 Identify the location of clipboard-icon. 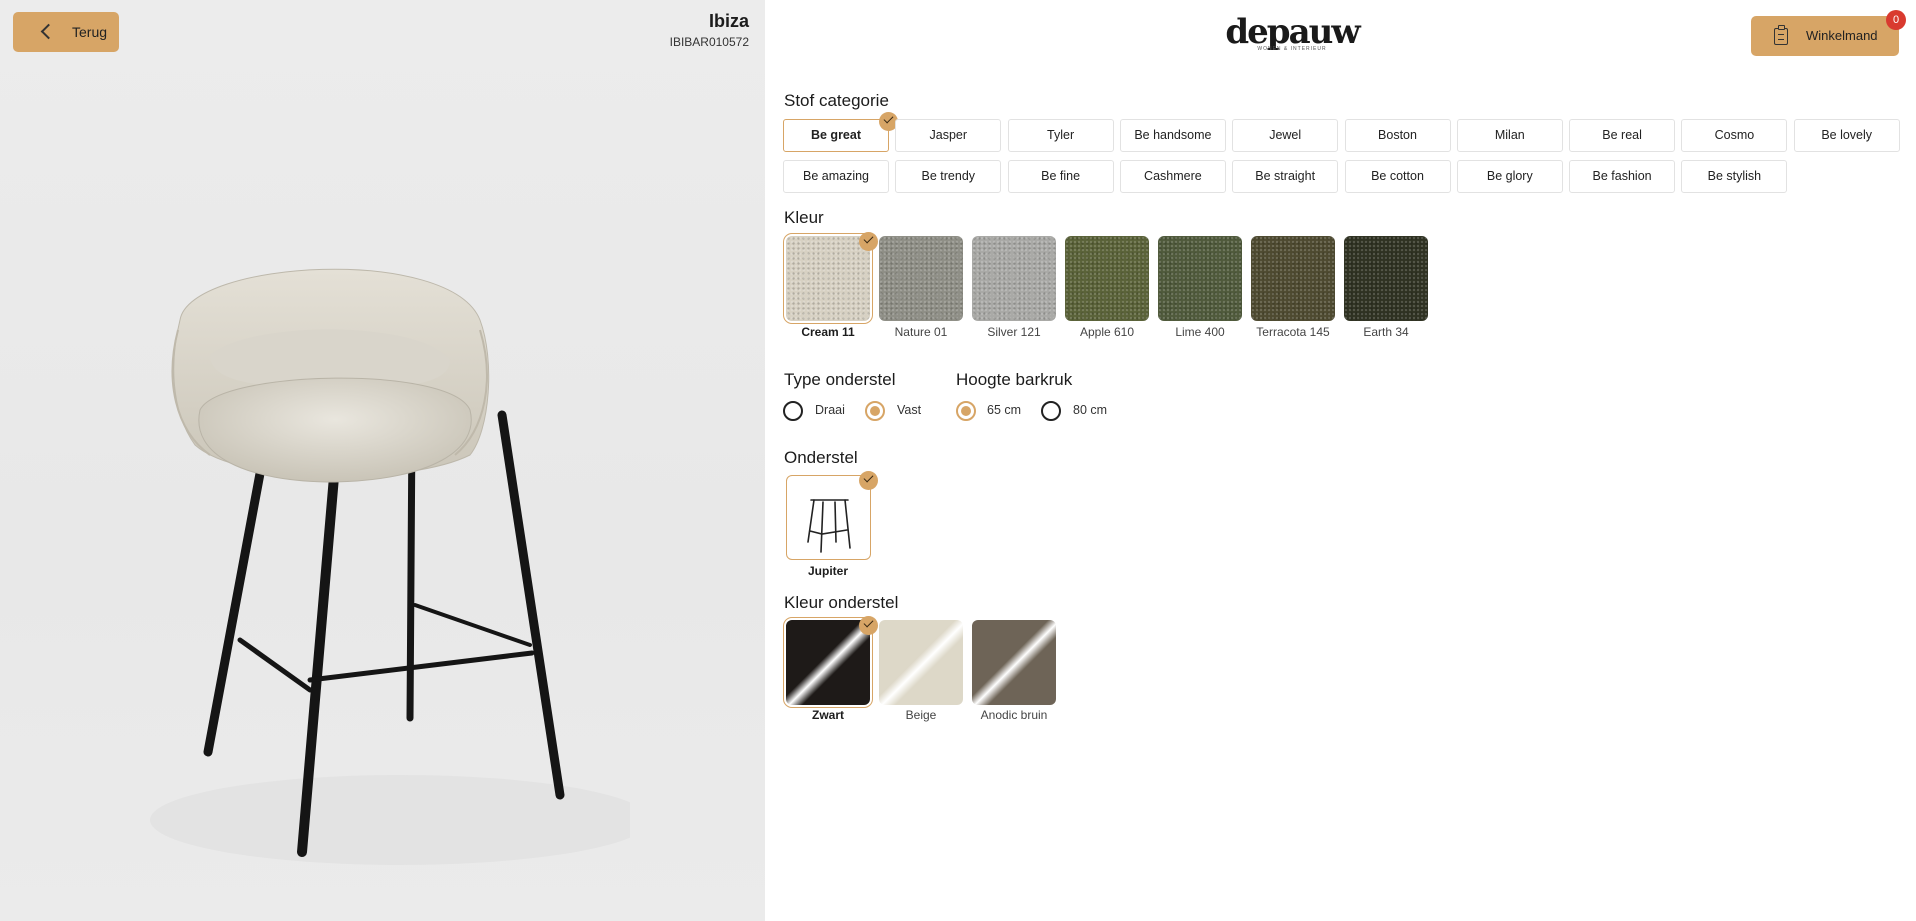
(1781, 35).